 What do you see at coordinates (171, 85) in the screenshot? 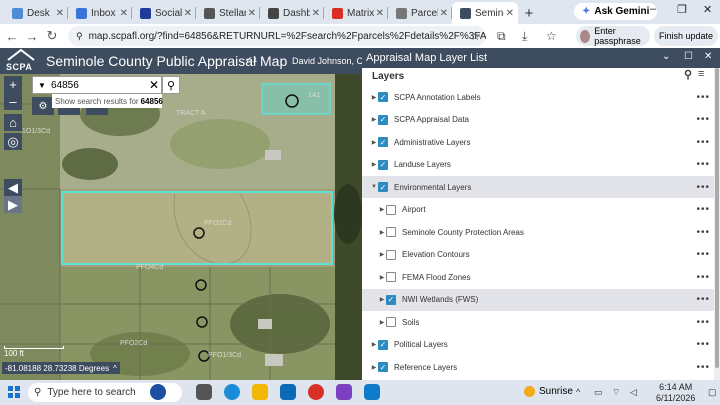
I see `search-button: ⚲` at bounding box center [171, 85].